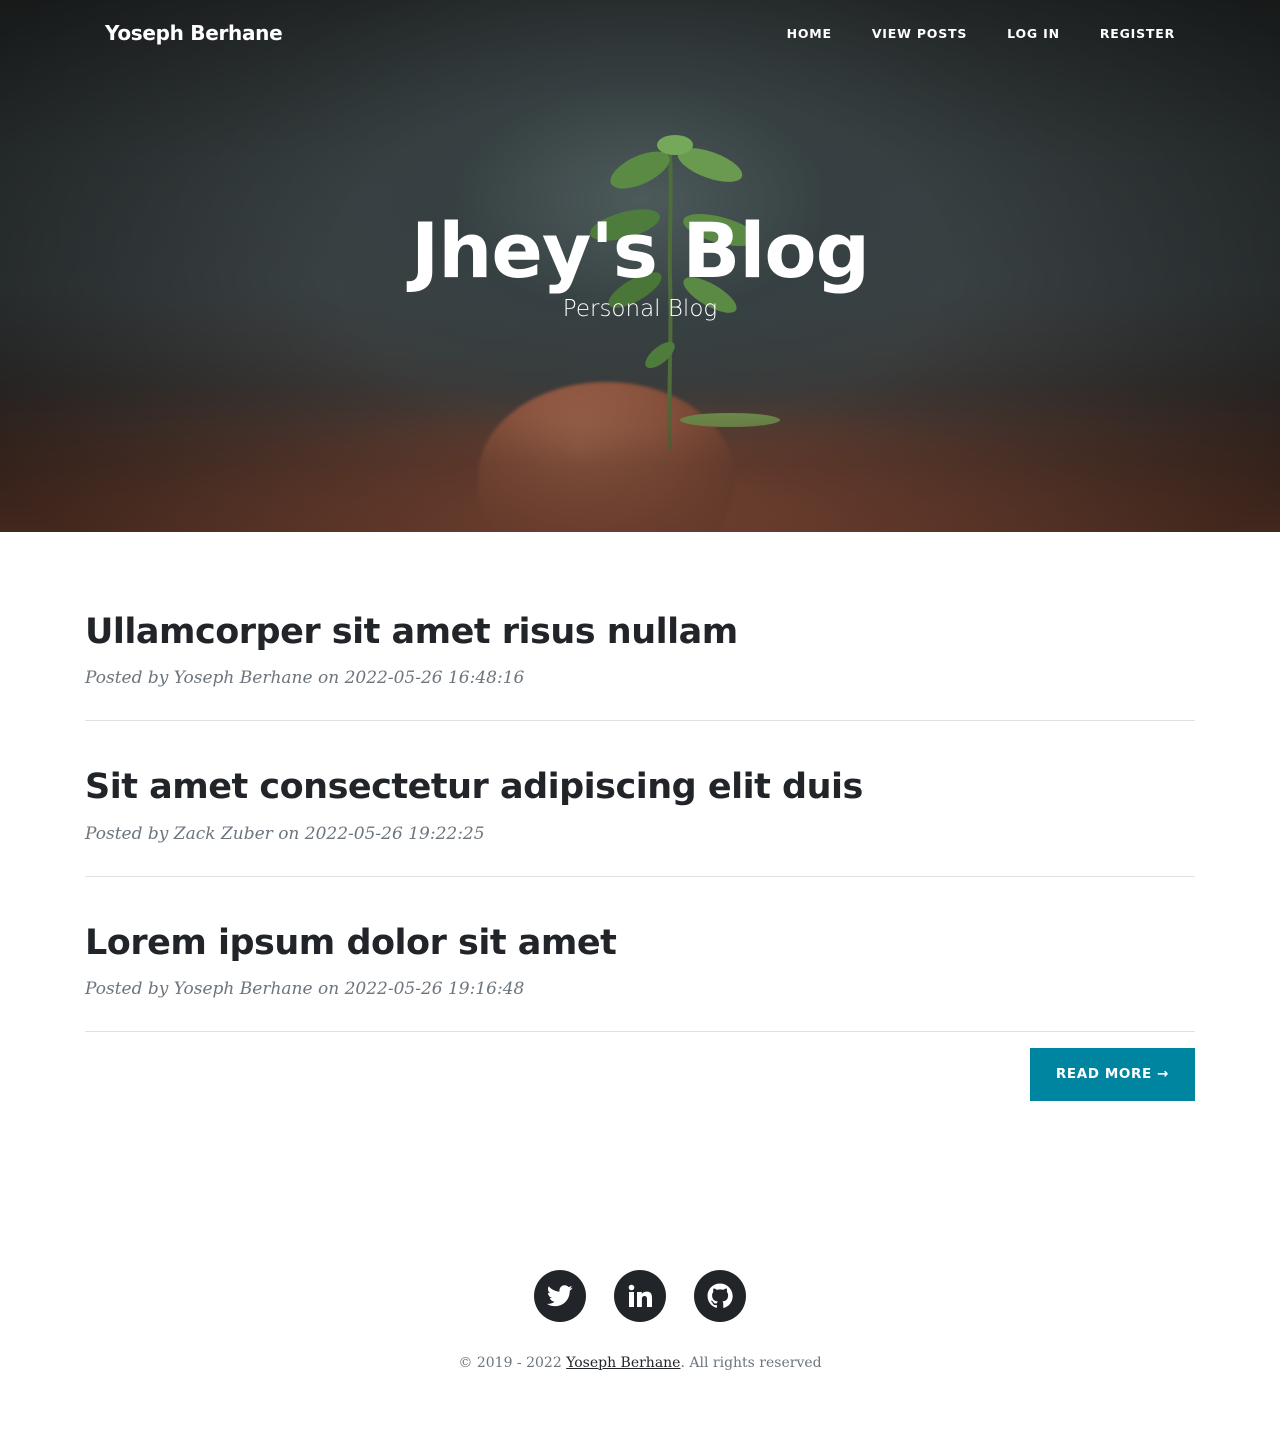 This screenshot has width=1280, height=1440. Describe the element at coordinates (623, 1363) in the screenshot. I see `copyright-author-link: Yoseph Berhane` at that location.